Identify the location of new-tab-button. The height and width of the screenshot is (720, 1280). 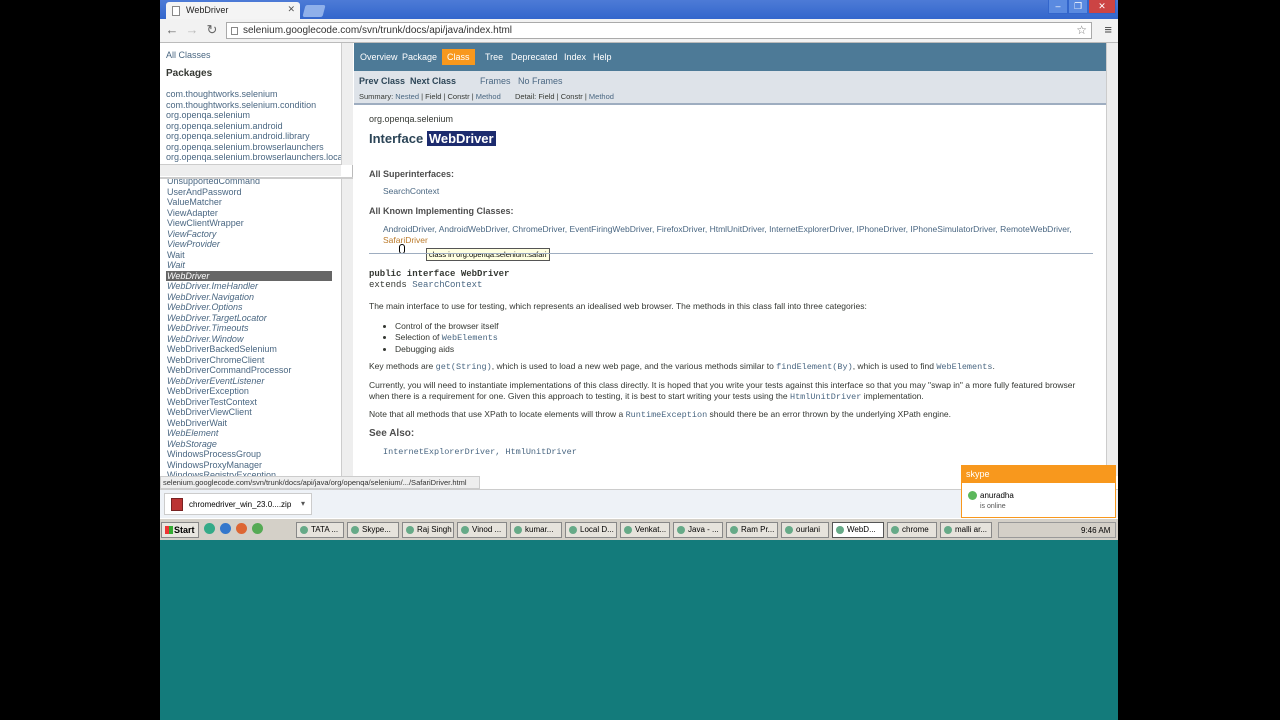
(314, 11).